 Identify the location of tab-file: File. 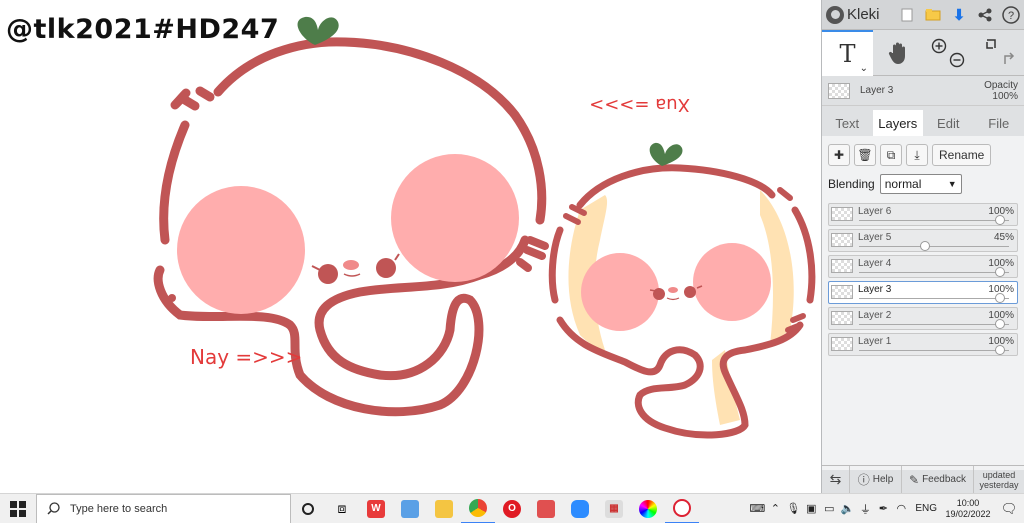
(999, 123).